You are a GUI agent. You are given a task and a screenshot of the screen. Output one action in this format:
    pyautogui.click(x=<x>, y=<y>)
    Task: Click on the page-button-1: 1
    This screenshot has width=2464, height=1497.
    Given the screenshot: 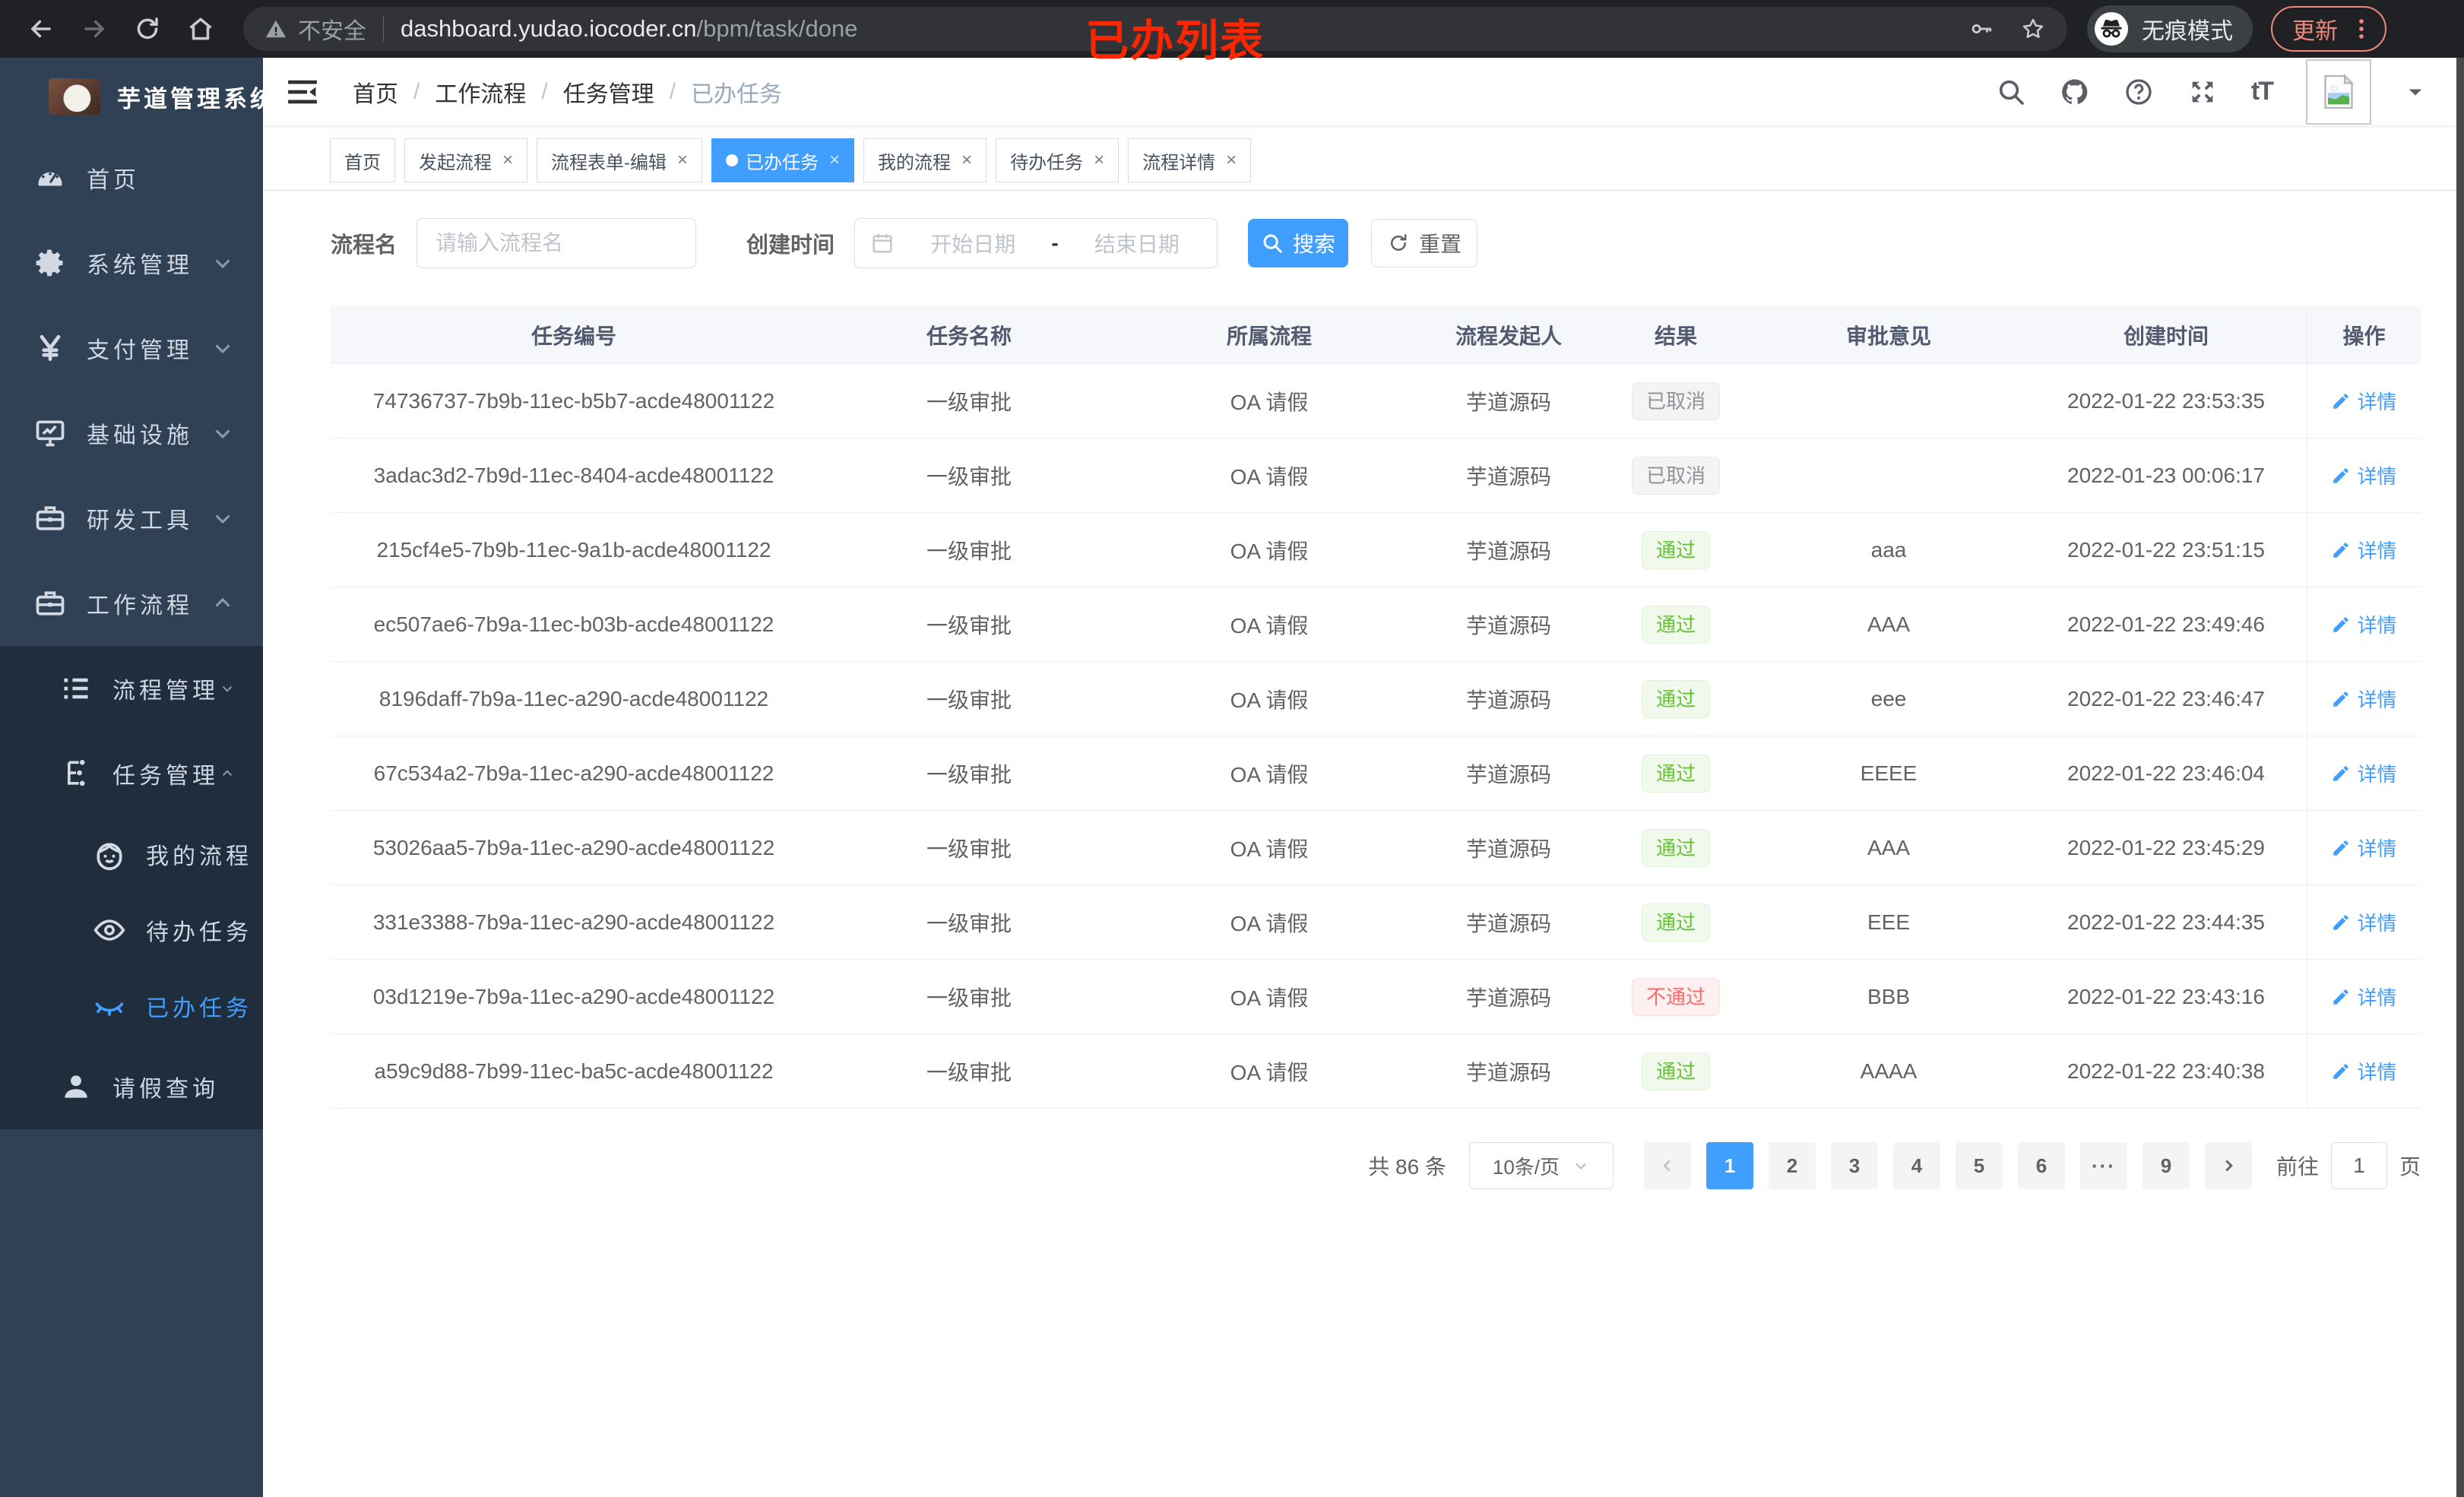 What is the action you would take?
    pyautogui.click(x=1729, y=1165)
    